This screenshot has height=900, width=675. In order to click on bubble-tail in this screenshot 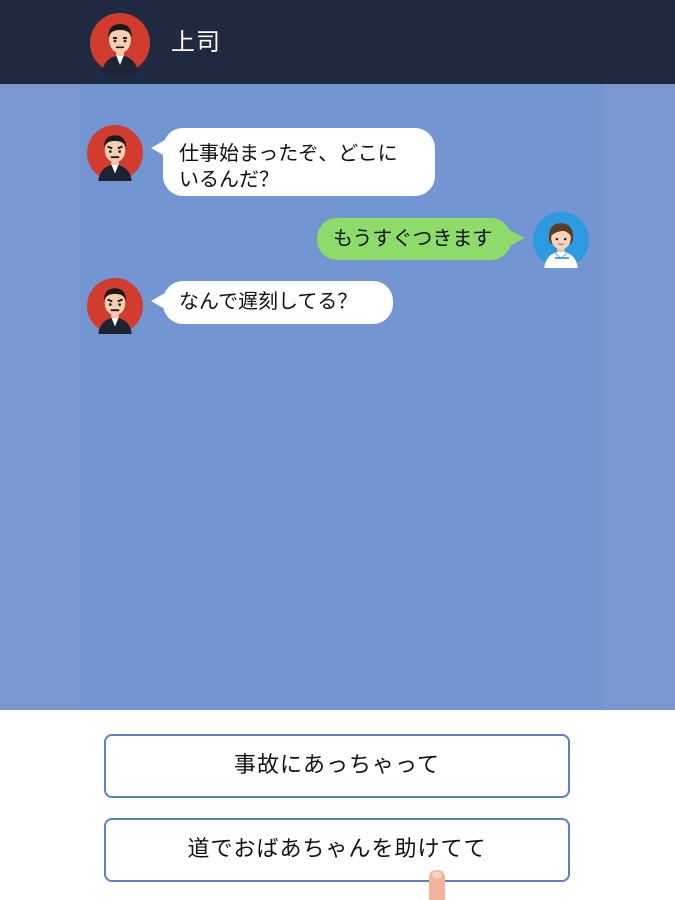, I will do `click(517, 238)`.